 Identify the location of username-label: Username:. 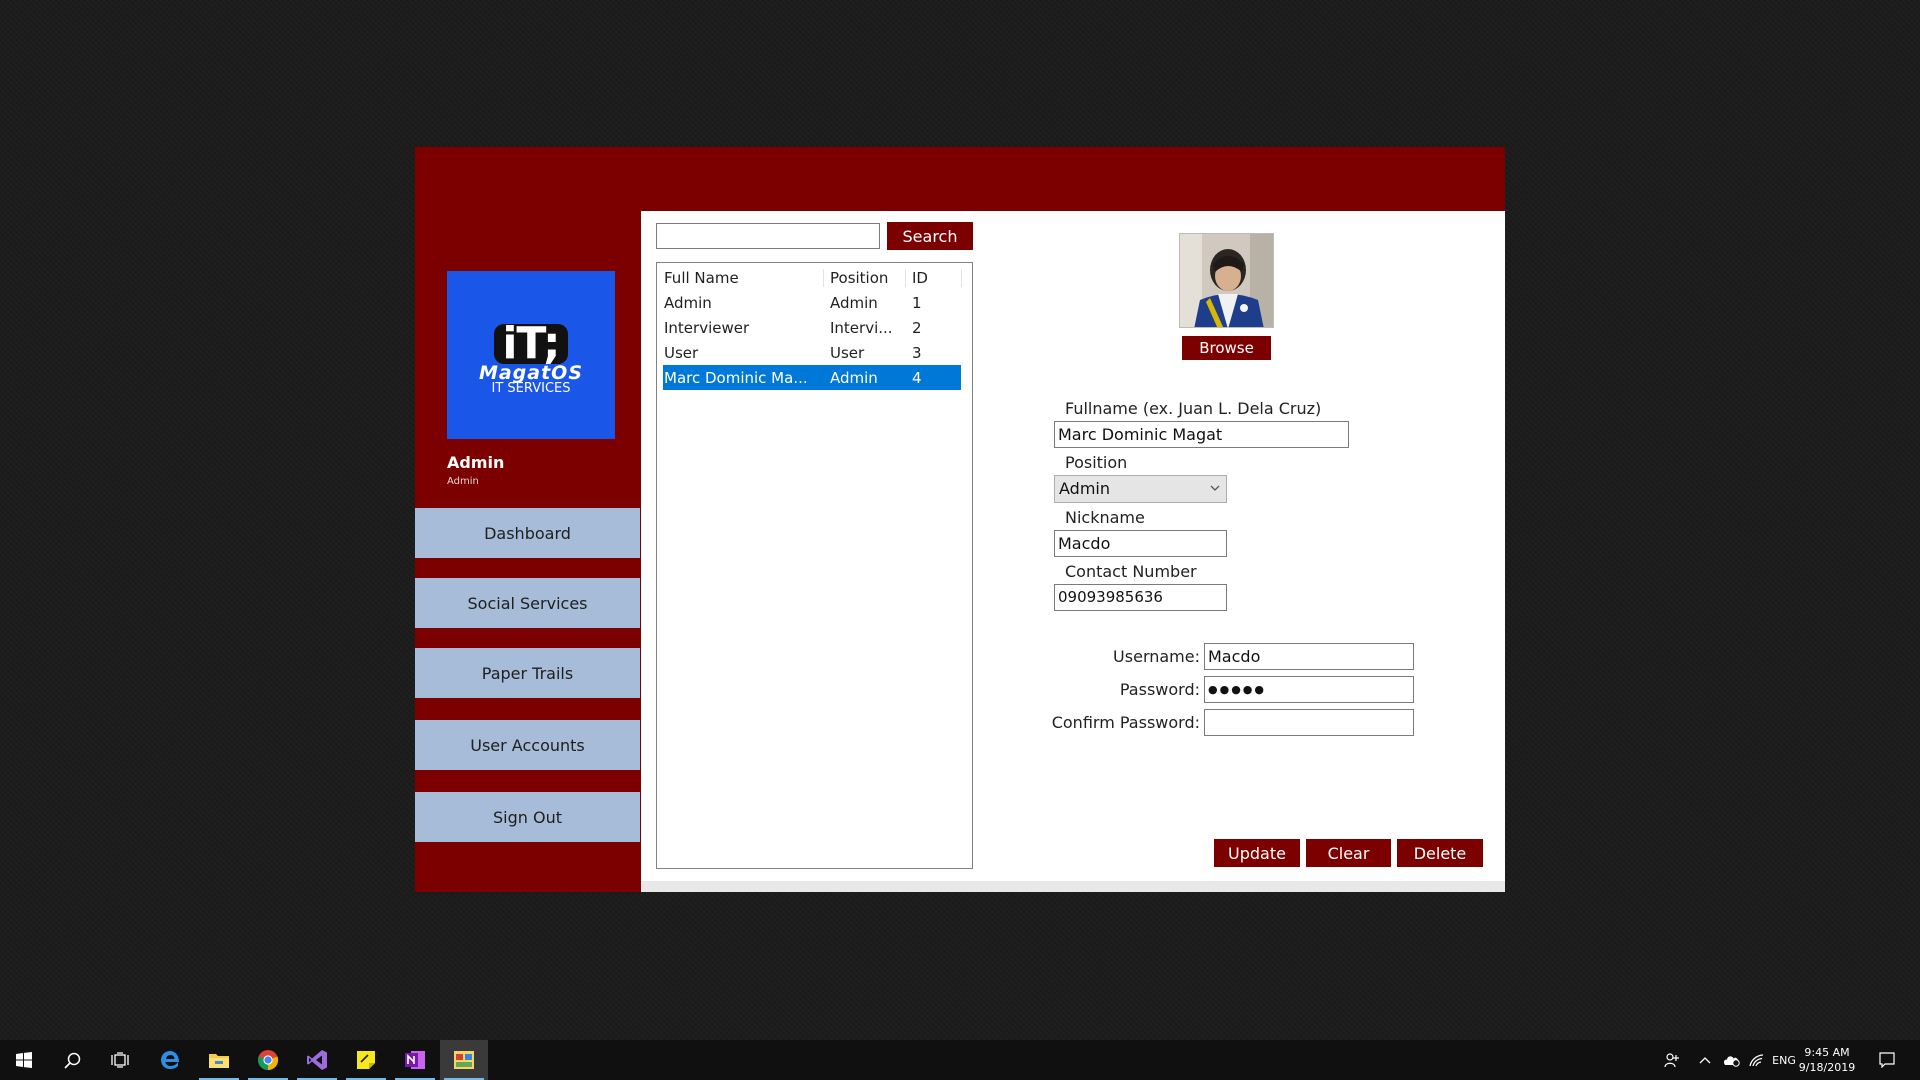
(1156, 656).